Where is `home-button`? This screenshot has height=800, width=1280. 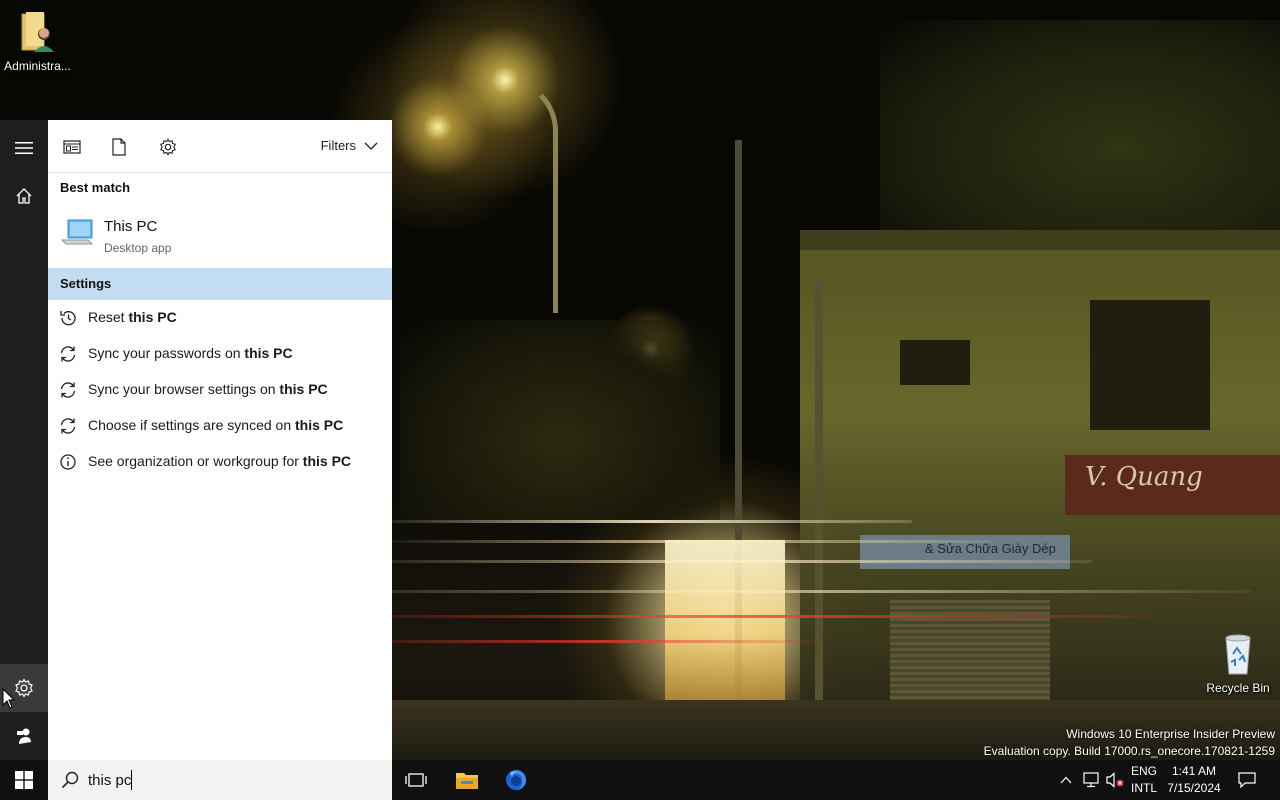
home-button is located at coordinates (24, 196).